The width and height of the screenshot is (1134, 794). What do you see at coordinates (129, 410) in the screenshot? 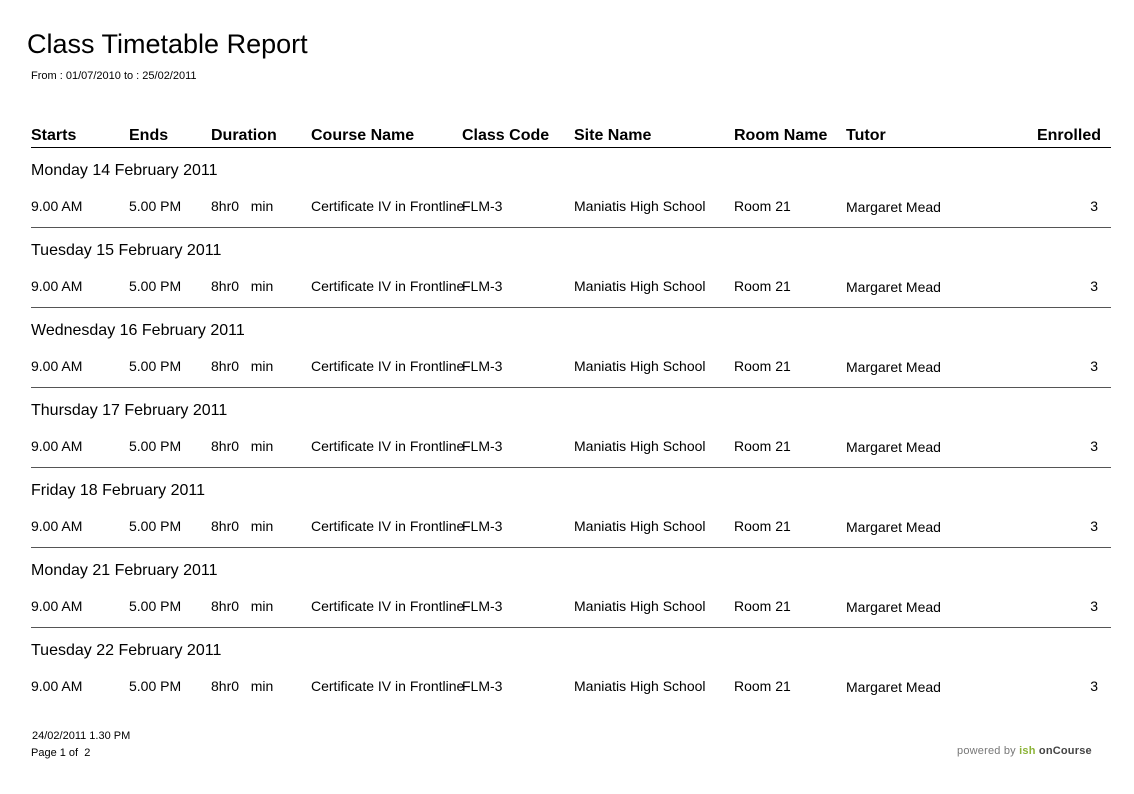
I see `day-heading: Thursday 17 February 2011` at bounding box center [129, 410].